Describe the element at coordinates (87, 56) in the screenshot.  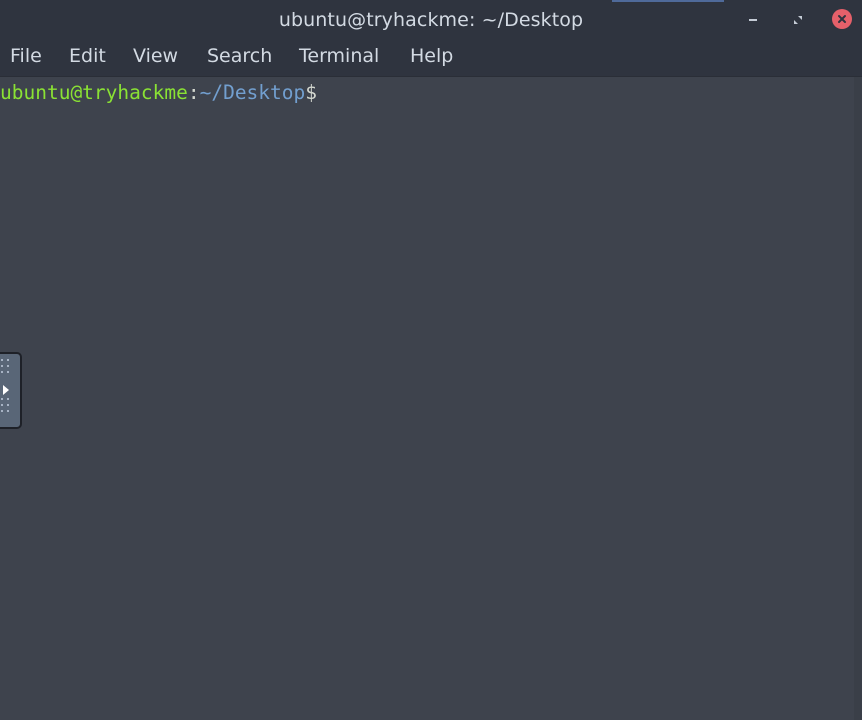
I see `menu-edit: Edit` at that location.